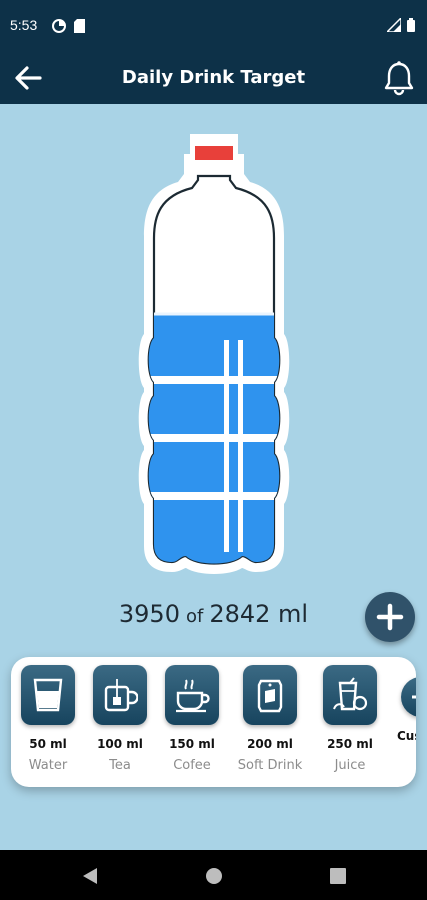  Describe the element at coordinates (400, 707) in the screenshot. I see `drink-option-custom: Cus` at that location.